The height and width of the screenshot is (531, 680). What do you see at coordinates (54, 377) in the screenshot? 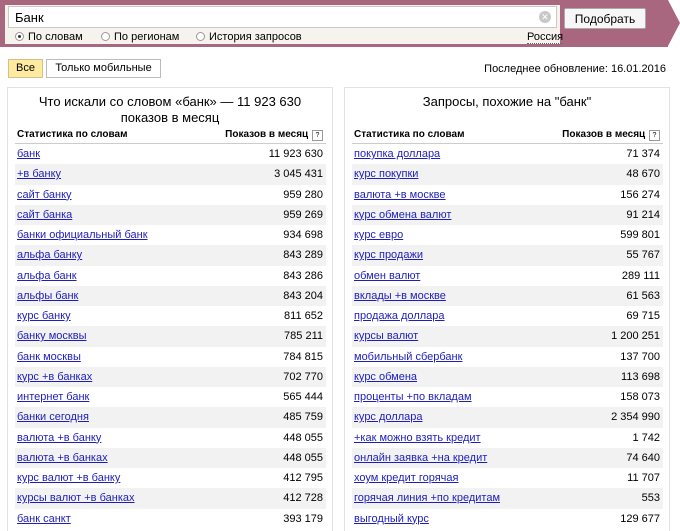
I see `phrase-link: курс +в банках` at bounding box center [54, 377].